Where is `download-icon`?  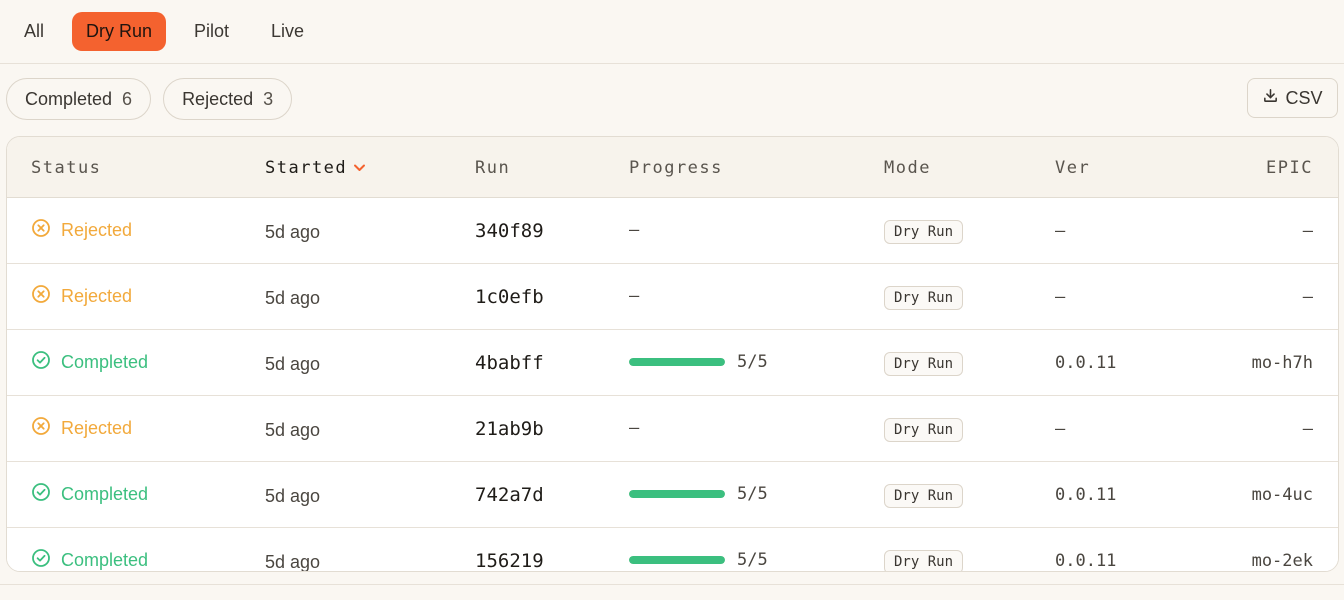 download-icon is located at coordinates (1270, 98).